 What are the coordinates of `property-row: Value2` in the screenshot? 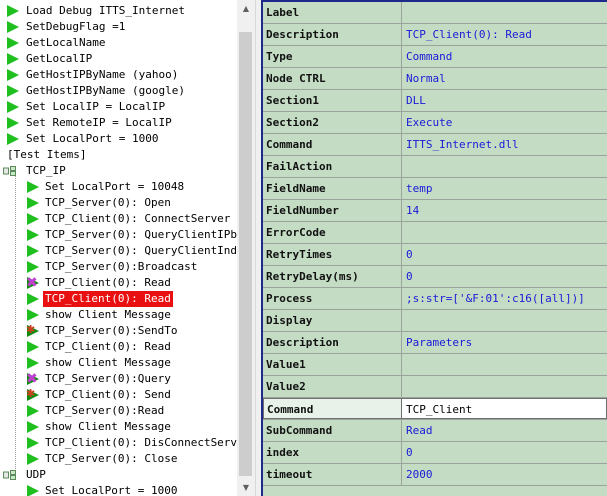 It's located at (435, 387).